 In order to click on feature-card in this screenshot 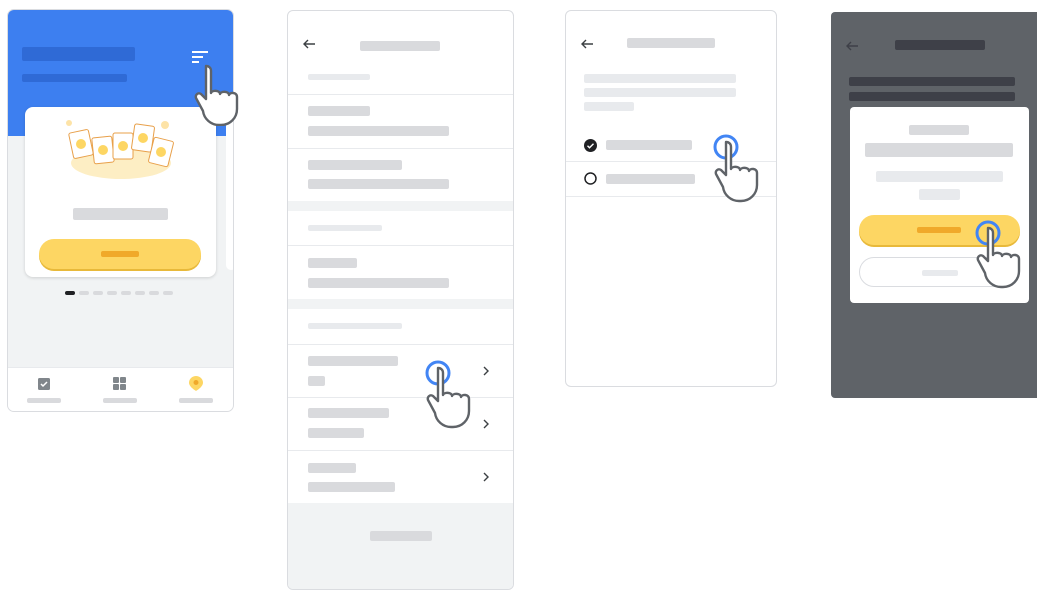, I will do `click(120, 192)`.